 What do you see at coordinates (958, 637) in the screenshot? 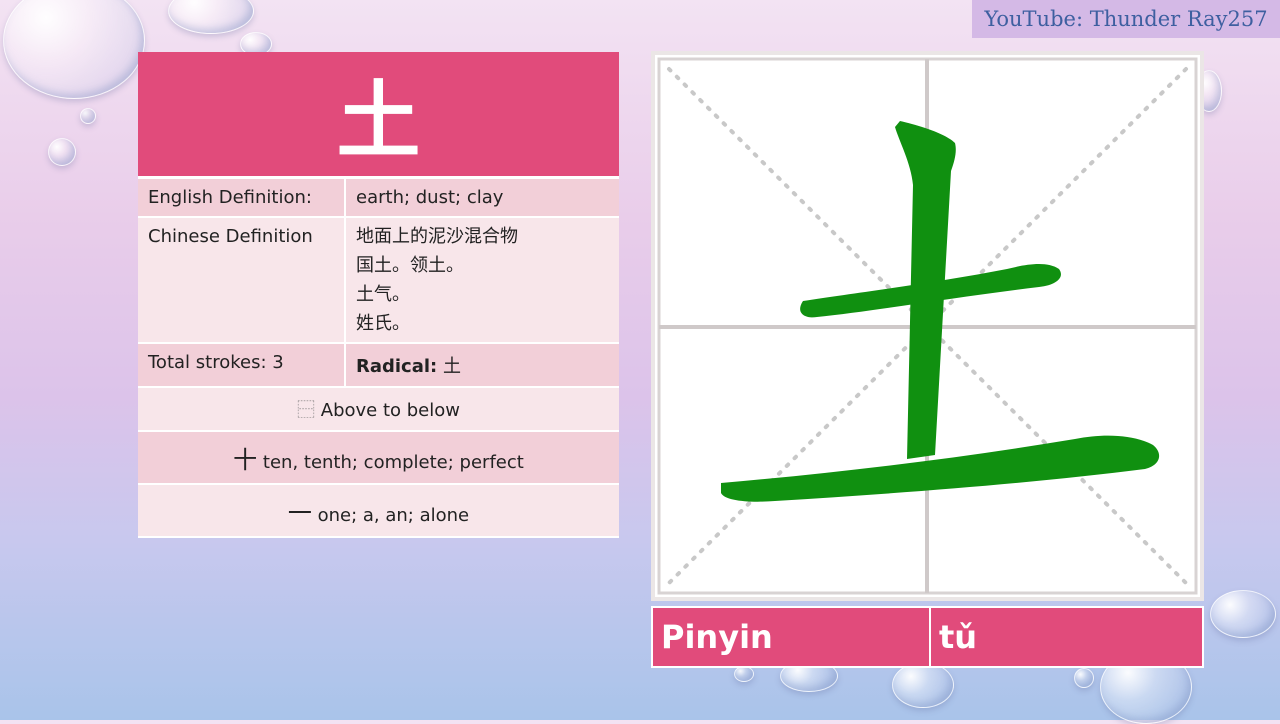
I see `pinyin-value: tǔ` at bounding box center [958, 637].